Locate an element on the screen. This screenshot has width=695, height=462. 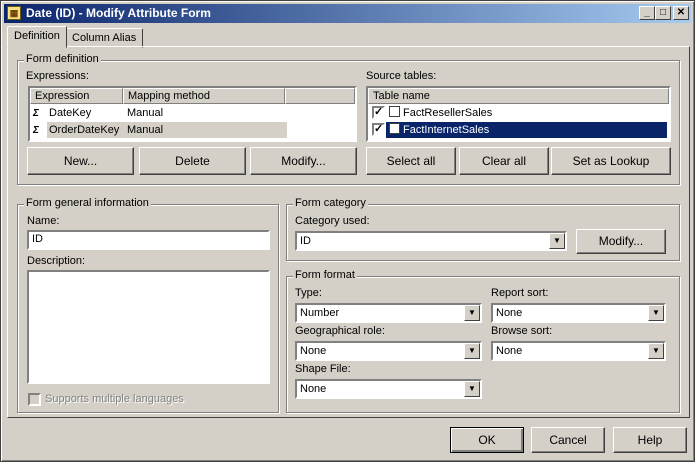
browse-sort-select: None ▼ is located at coordinates (578, 351).